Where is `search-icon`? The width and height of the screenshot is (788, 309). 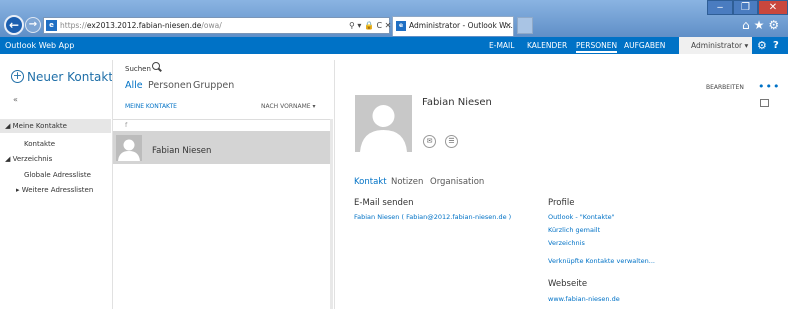
search-icon is located at coordinates (156, 66).